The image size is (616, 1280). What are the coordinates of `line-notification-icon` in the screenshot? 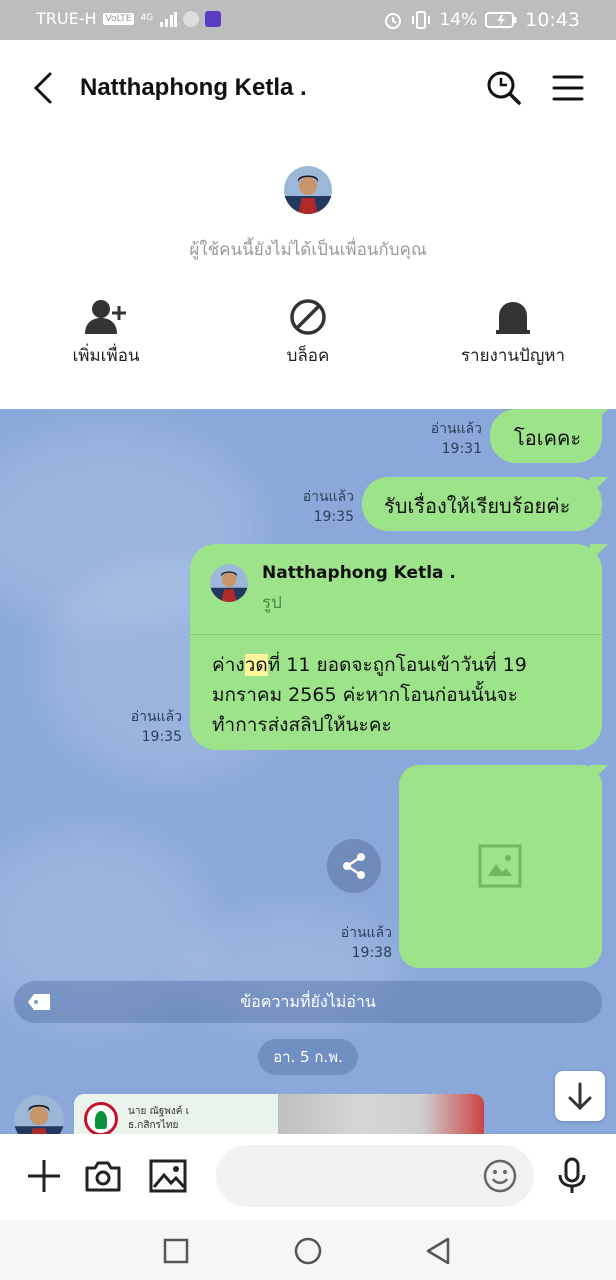 It's located at (191, 18).